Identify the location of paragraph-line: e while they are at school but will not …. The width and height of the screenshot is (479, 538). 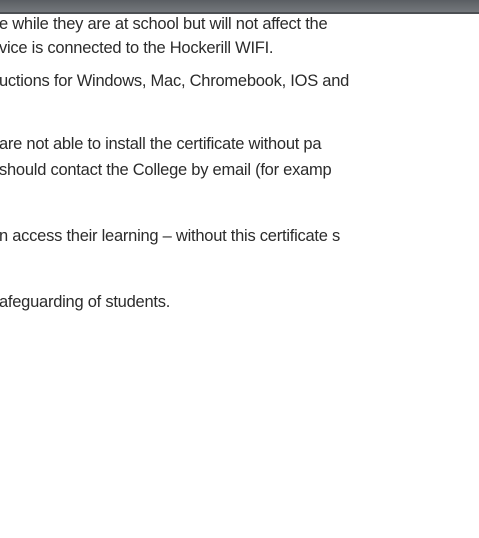
(164, 24).